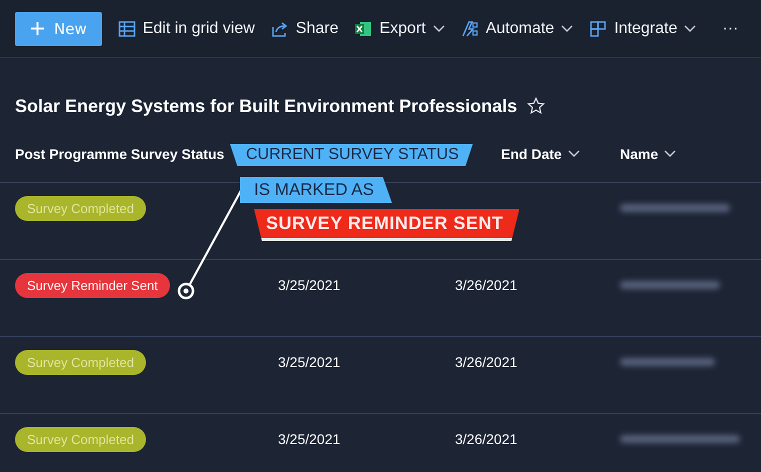 The width and height of the screenshot is (761, 472). I want to click on toolbar-button: Share, so click(304, 29).